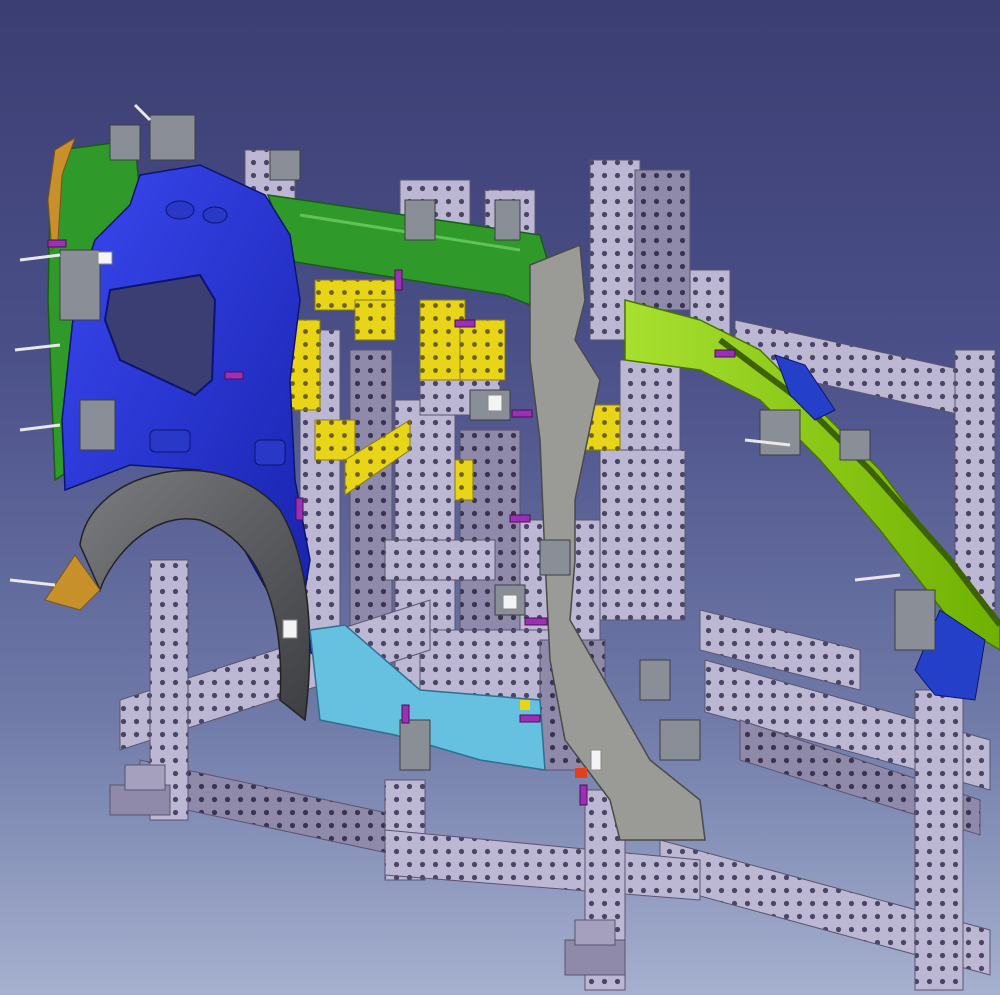 This screenshot has width=1000, height=995. What do you see at coordinates (581, 773) in the screenshot?
I see `sensor-marker-red` at bounding box center [581, 773].